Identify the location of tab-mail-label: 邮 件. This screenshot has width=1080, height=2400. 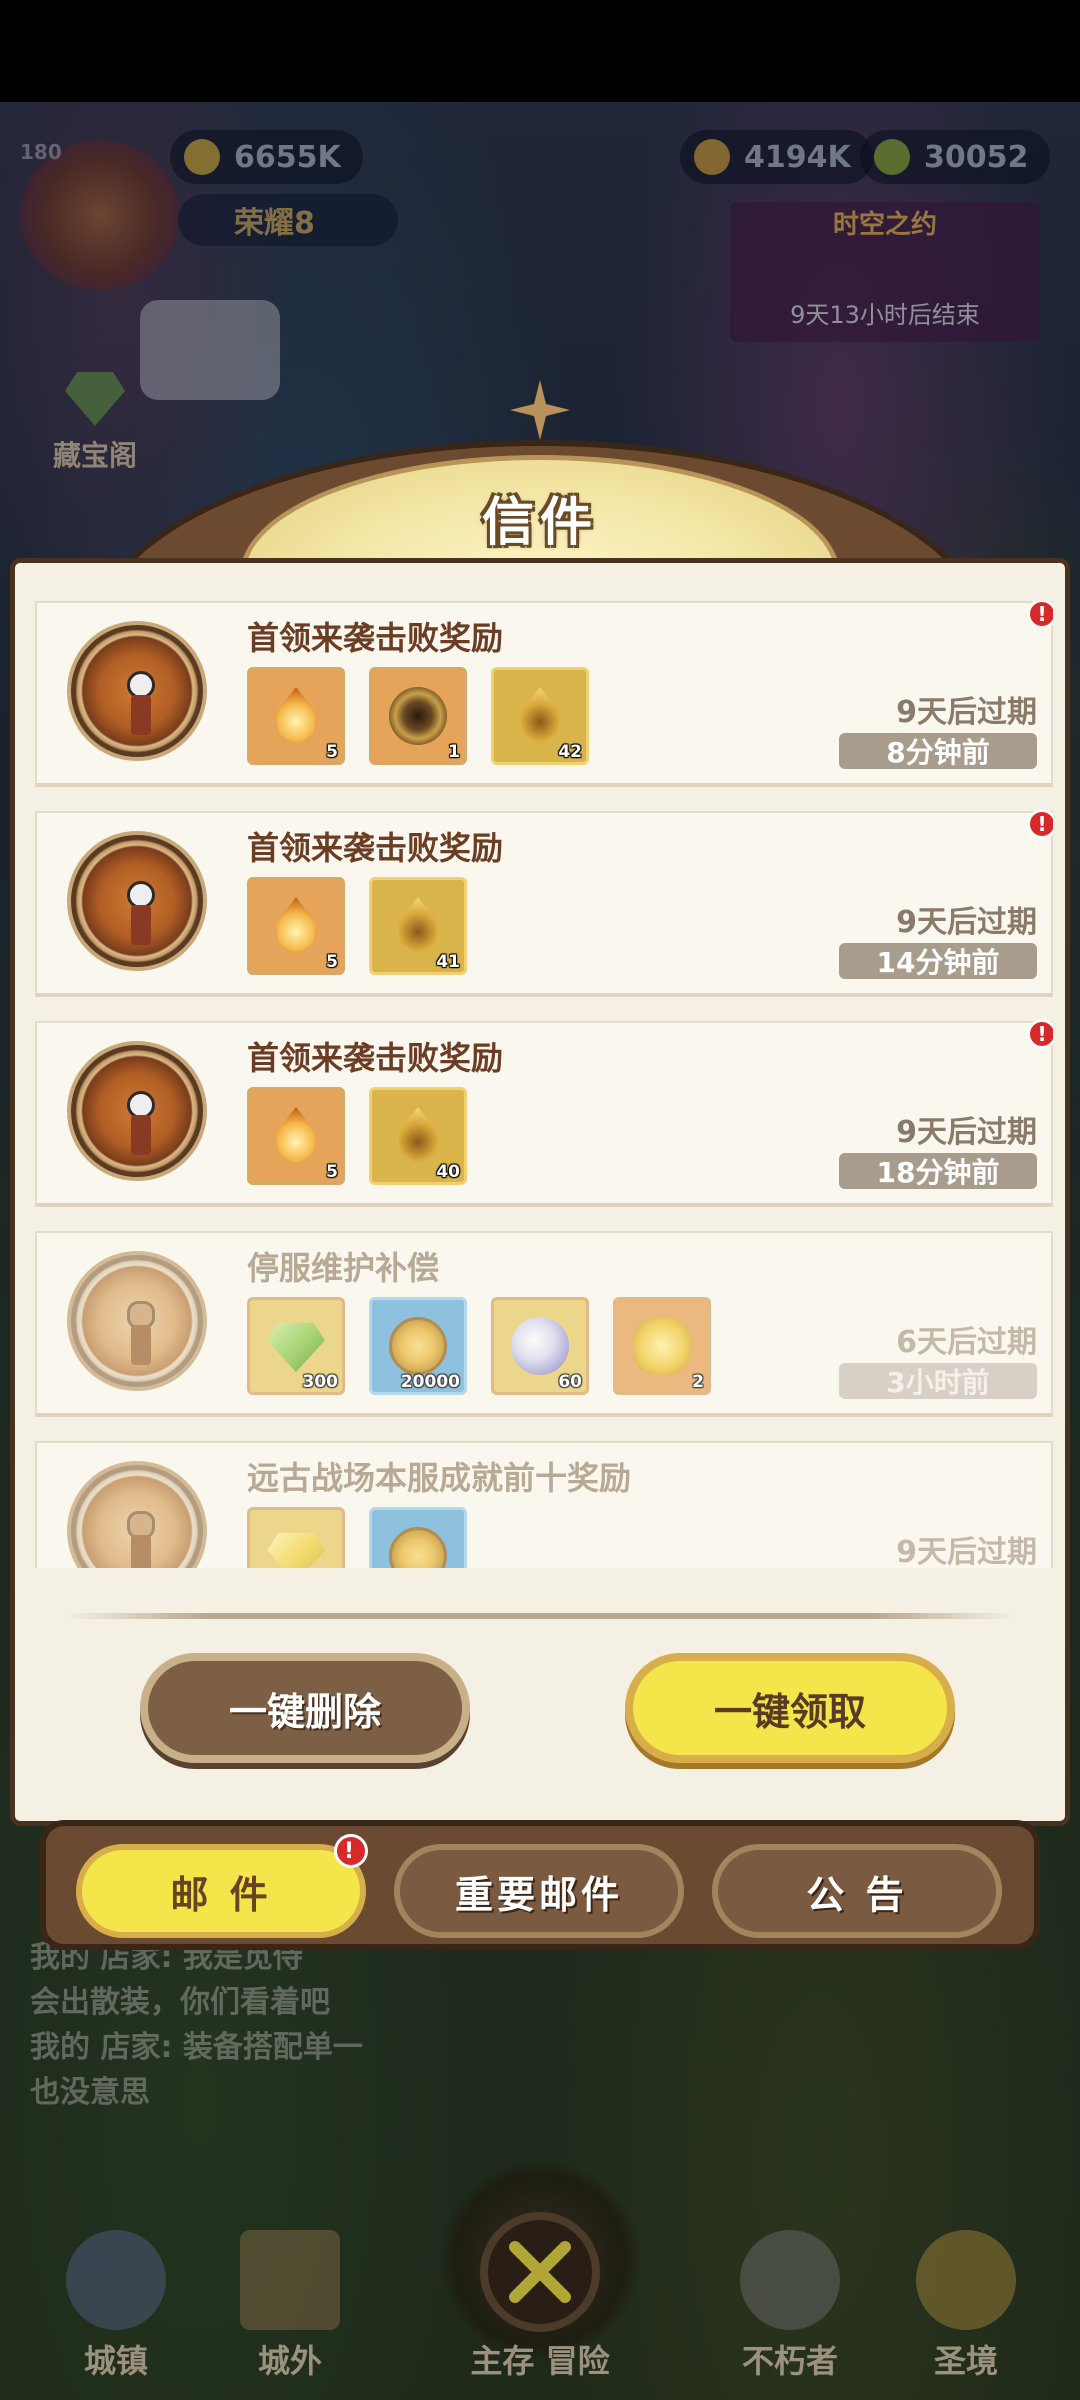
(221, 1894).